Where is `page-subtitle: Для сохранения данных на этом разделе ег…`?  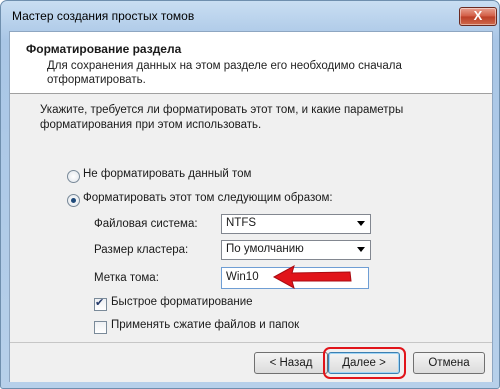
page-subtitle: Для сохранения данных на этом разделе ег… is located at coordinates (224, 73).